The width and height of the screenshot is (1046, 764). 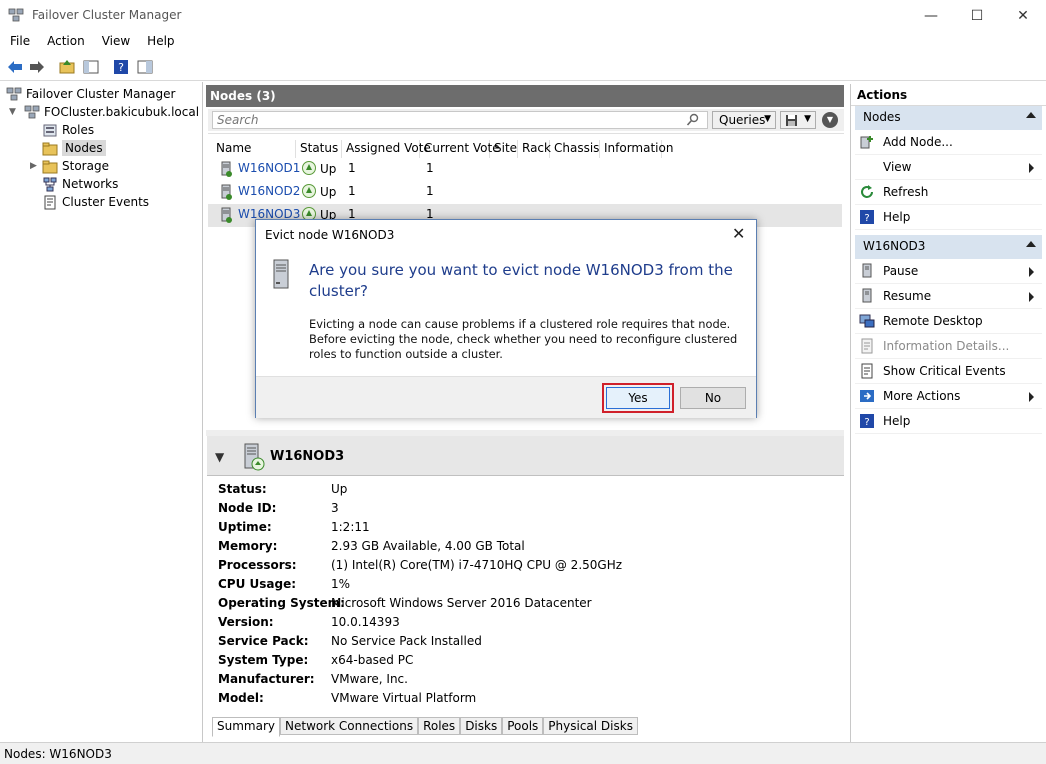 What do you see at coordinates (867, 396) in the screenshot?
I see `more-actions-icon` at bounding box center [867, 396].